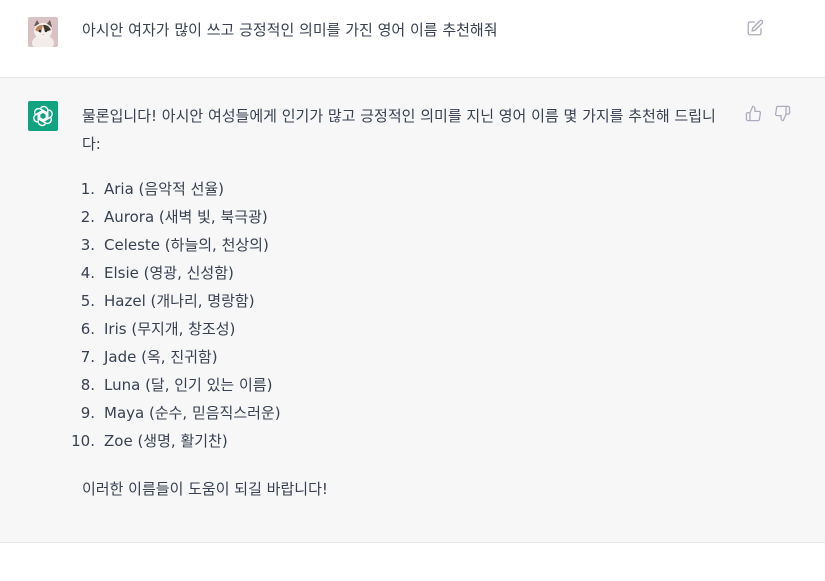 This screenshot has height=581, width=825. I want to click on openai-logo-icon, so click(43, 116).